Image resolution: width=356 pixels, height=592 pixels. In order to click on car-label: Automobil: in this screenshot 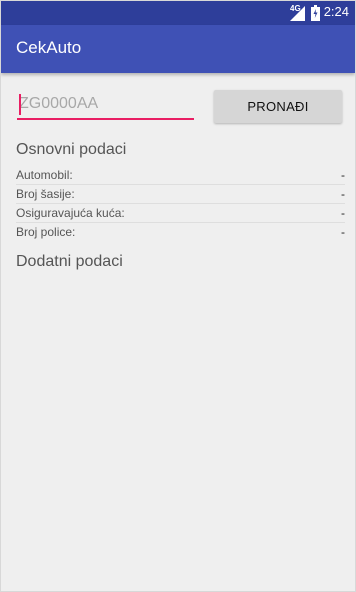, I will do `click(44, 175)`.